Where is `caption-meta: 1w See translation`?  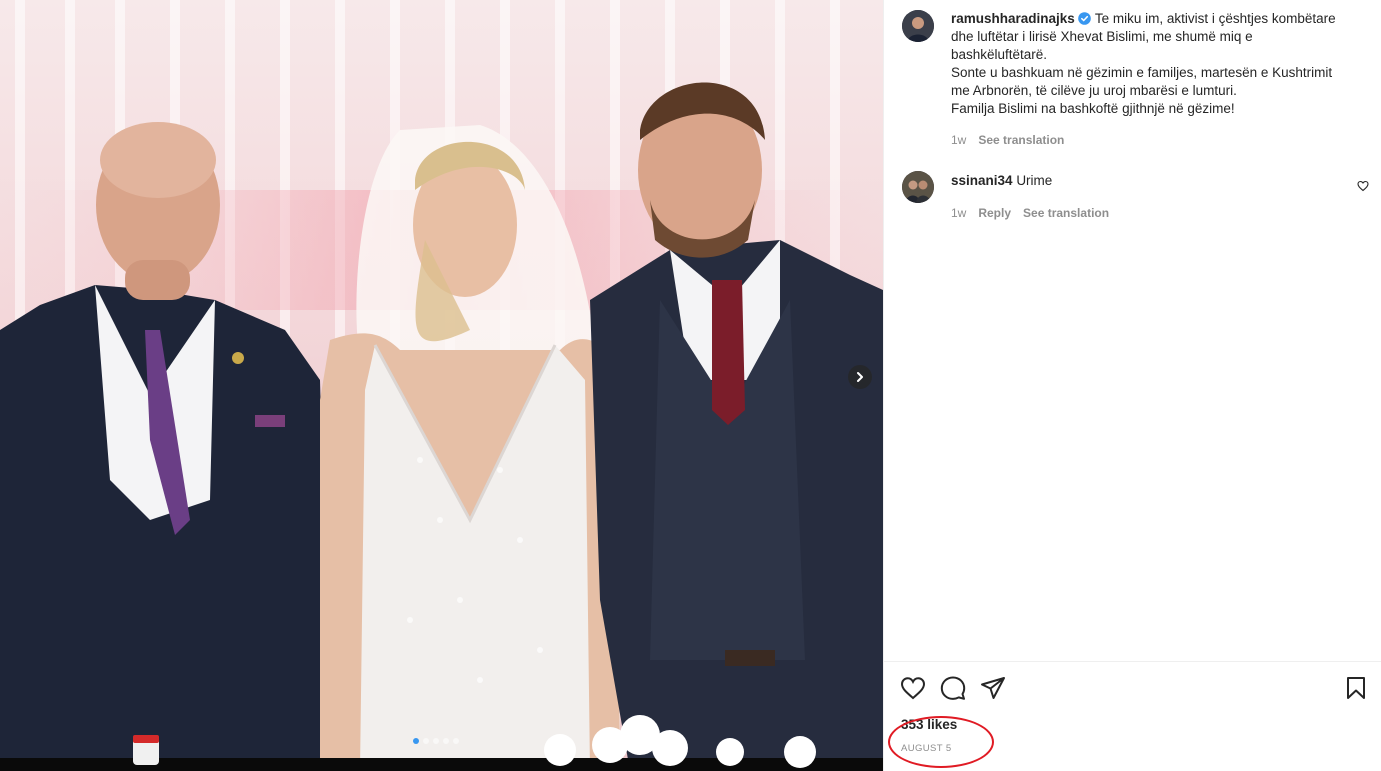
caption-meta: 1w See translation is located at coordinates (1007, 140).